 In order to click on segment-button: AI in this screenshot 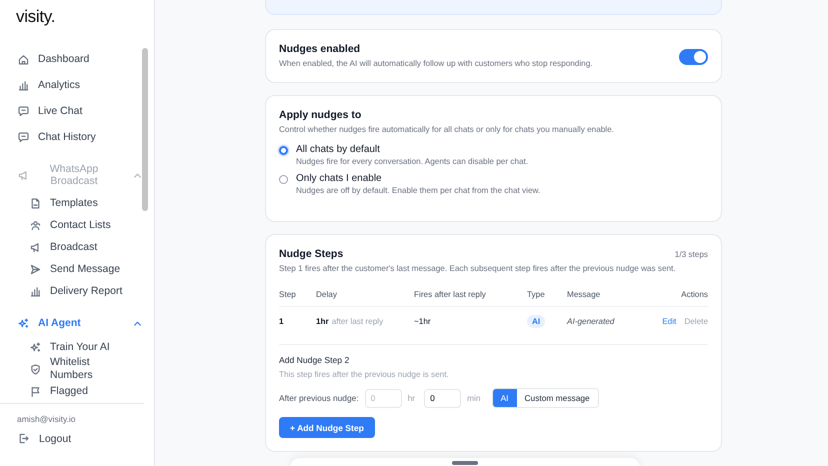, I will do `click(504, 398)`.